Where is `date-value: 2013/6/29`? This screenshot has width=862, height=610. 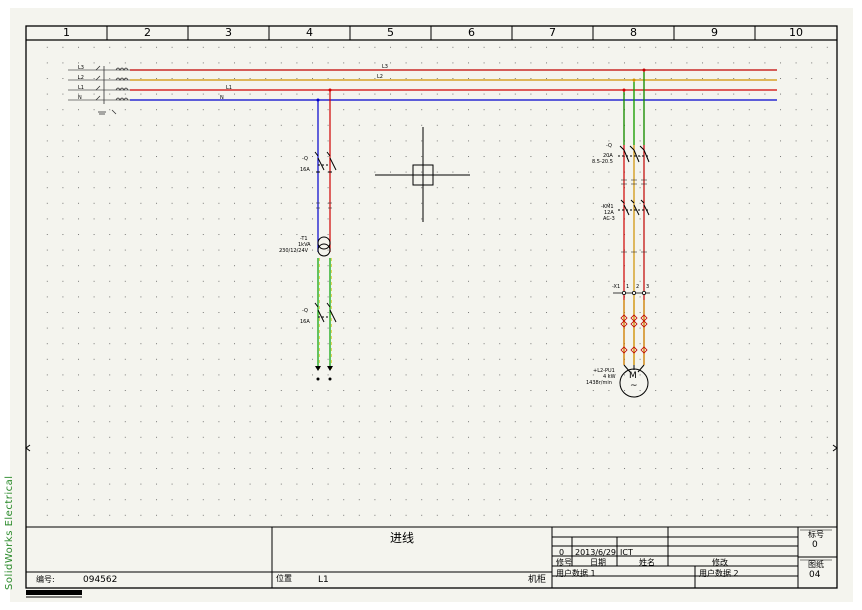 date-value: 2013/6/29 is located at coordinates (596, 552).